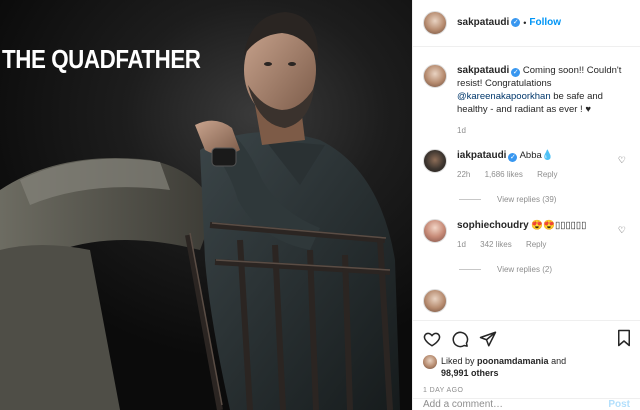 Image resolution: width=640 pixels, height=410 pixels. What do you see at coordinates (461, 130) in the screenshot?
I see `caption-time: 1d` at bounding box center [461, 130].